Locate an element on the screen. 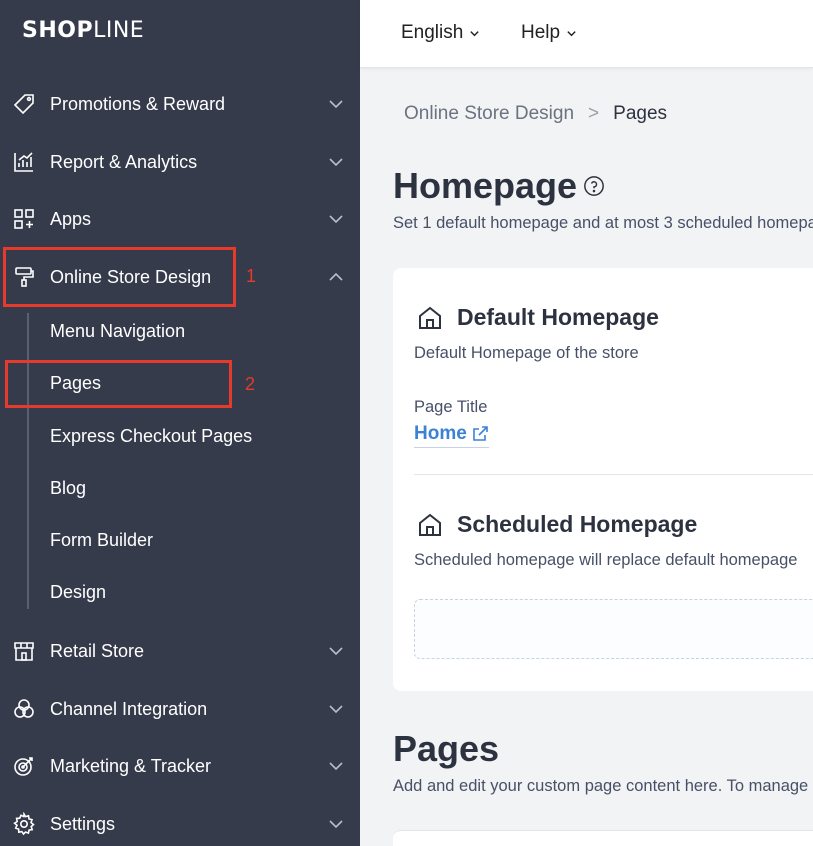  help-dropdown: Help is located at coordinates (549, 33).